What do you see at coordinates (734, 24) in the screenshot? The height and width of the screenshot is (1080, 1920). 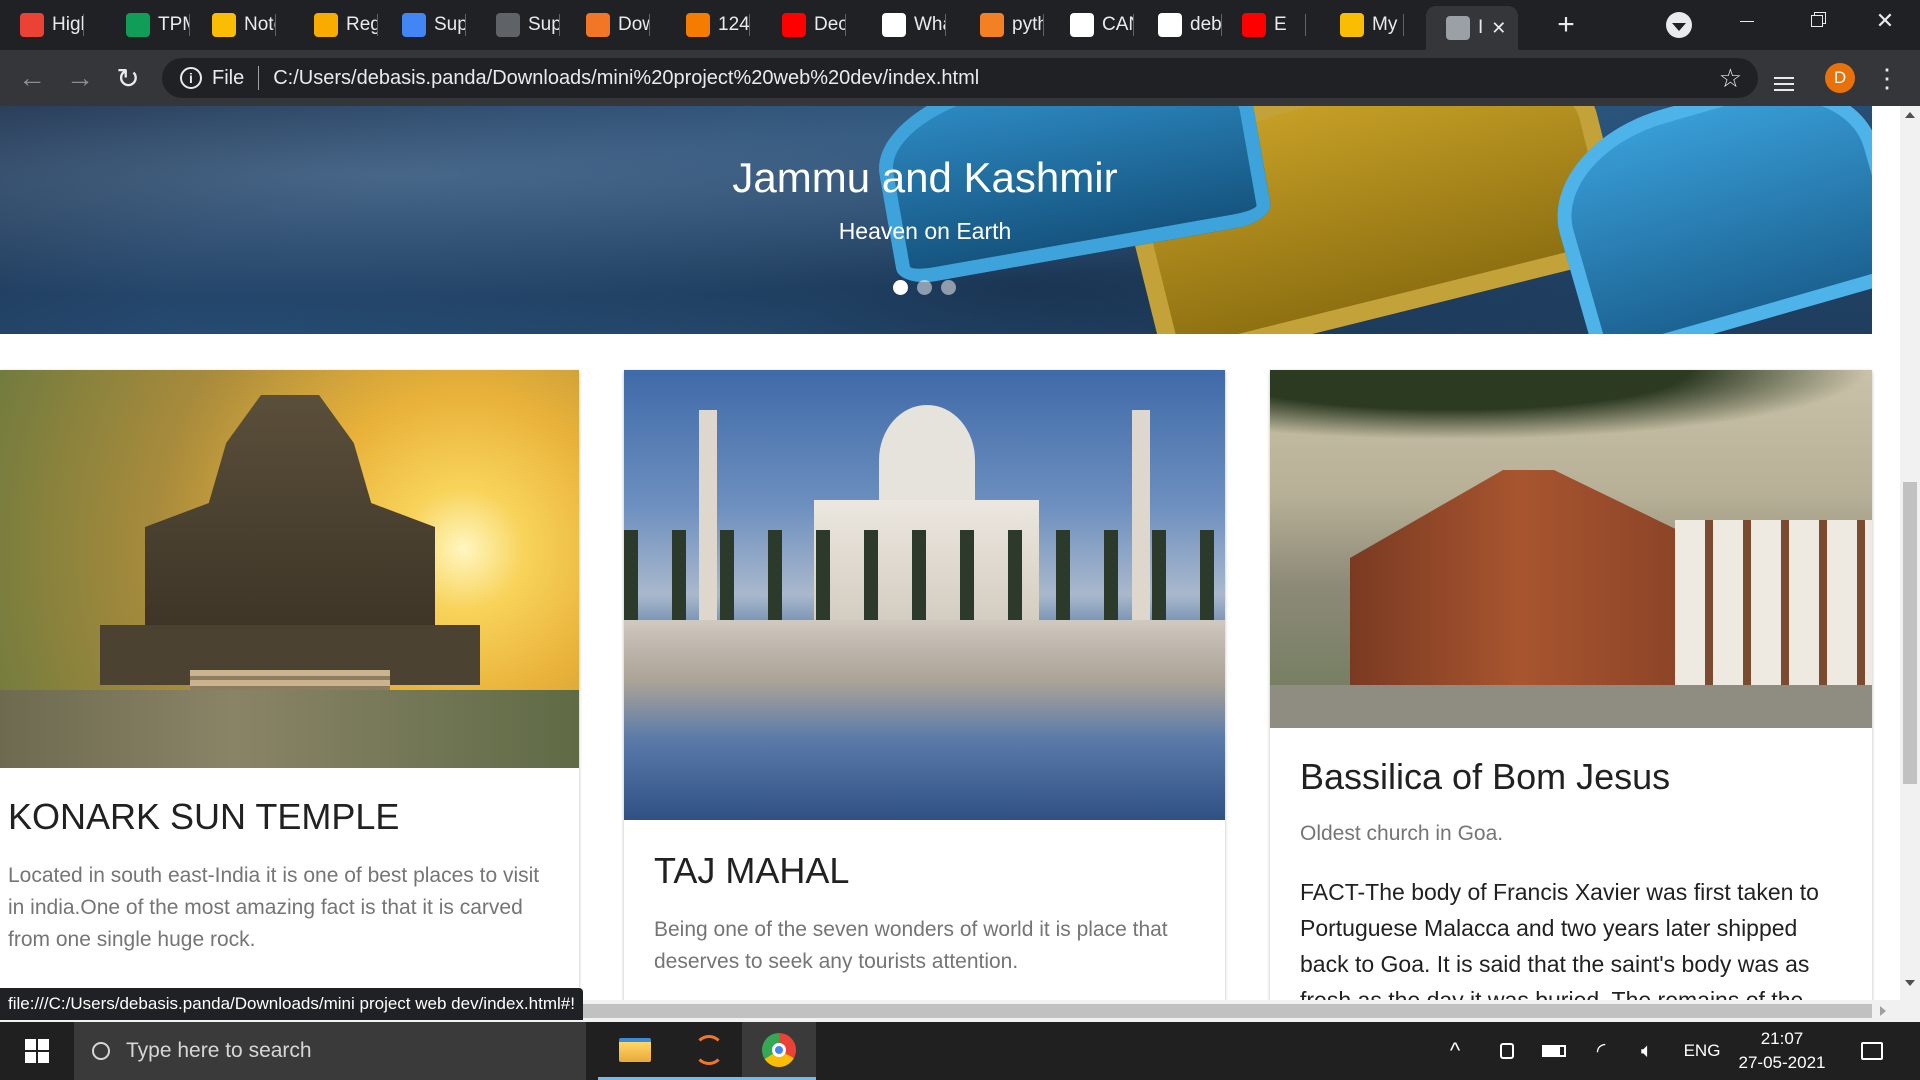 I see `tab-title: 124(` at bounding box center [734, 24].